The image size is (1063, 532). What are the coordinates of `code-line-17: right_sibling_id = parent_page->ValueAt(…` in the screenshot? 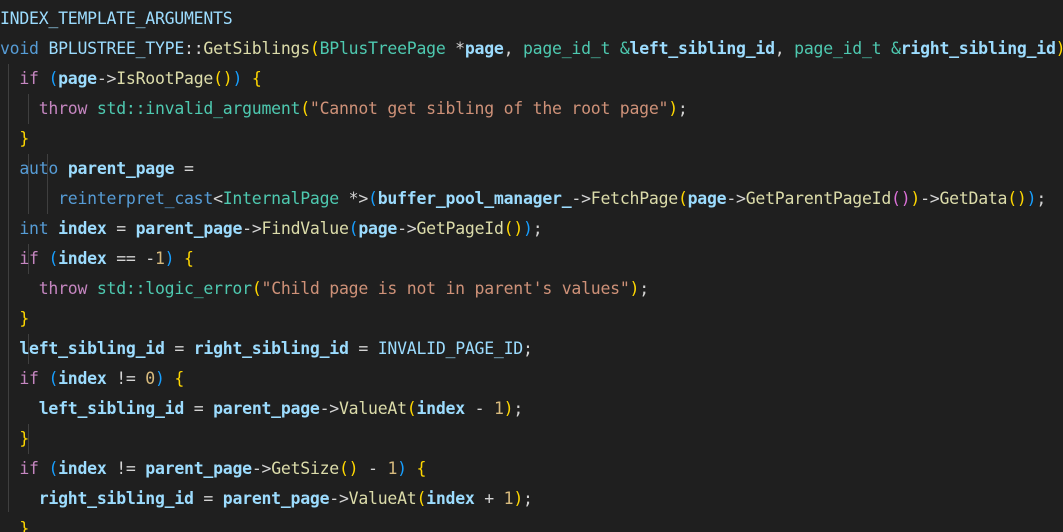 It's located at (531, 499).